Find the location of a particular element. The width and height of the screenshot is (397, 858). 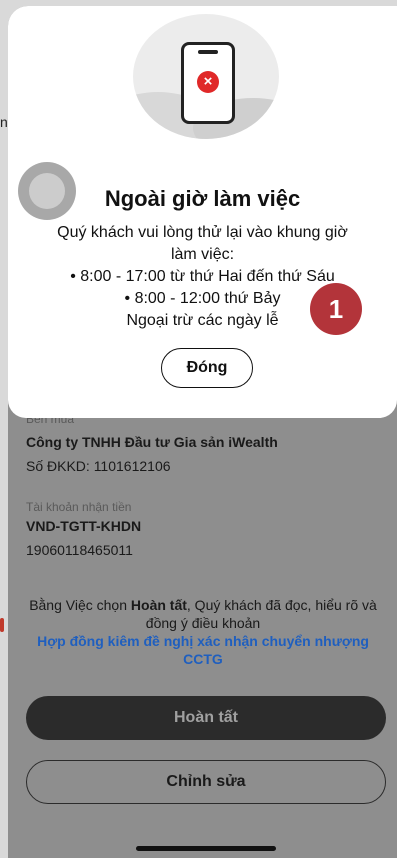

error-icon: × is located at coordinates (208, 82).